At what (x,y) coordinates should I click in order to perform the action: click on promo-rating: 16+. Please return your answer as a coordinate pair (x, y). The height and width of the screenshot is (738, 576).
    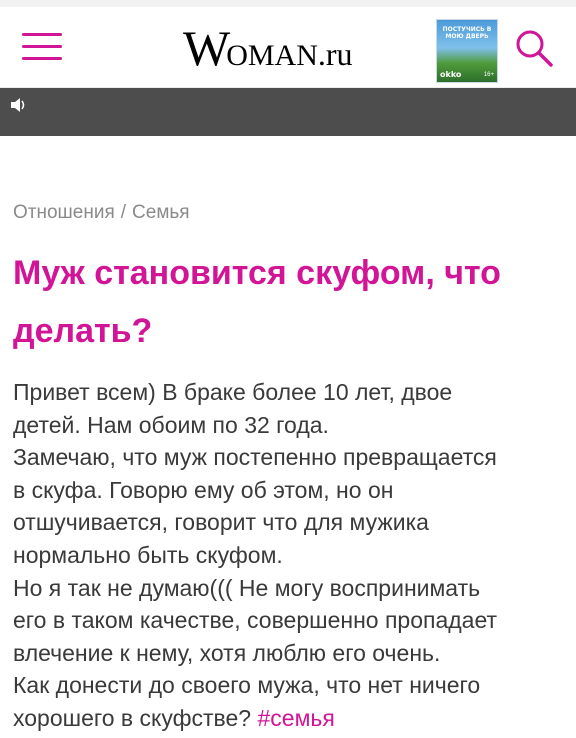
    Looking at the image, I should click on (488, 75).